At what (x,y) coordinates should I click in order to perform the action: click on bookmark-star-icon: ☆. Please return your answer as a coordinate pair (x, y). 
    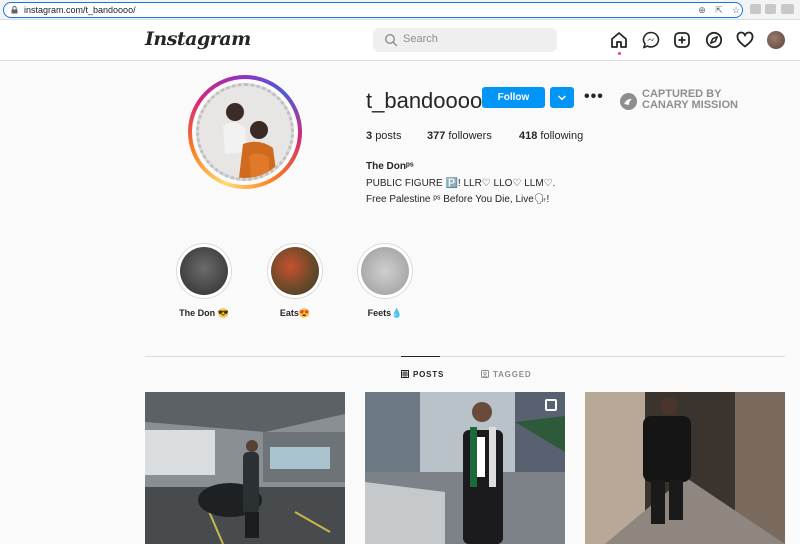
    Looking at the image, I should click on (736, 10).